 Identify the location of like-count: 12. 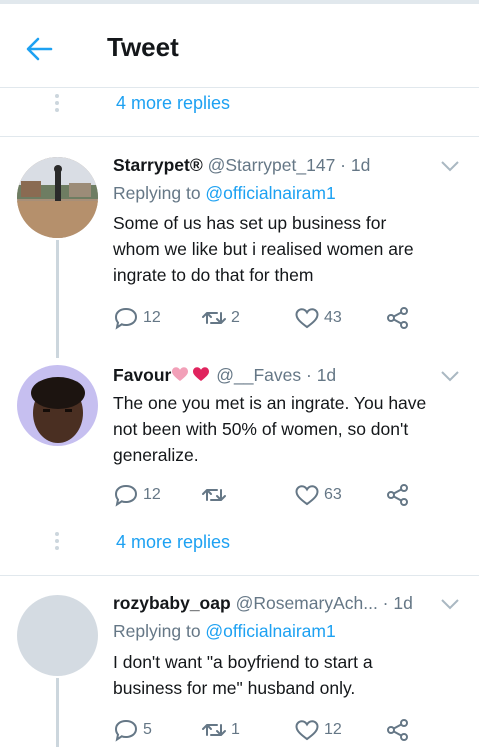
(333, 729).